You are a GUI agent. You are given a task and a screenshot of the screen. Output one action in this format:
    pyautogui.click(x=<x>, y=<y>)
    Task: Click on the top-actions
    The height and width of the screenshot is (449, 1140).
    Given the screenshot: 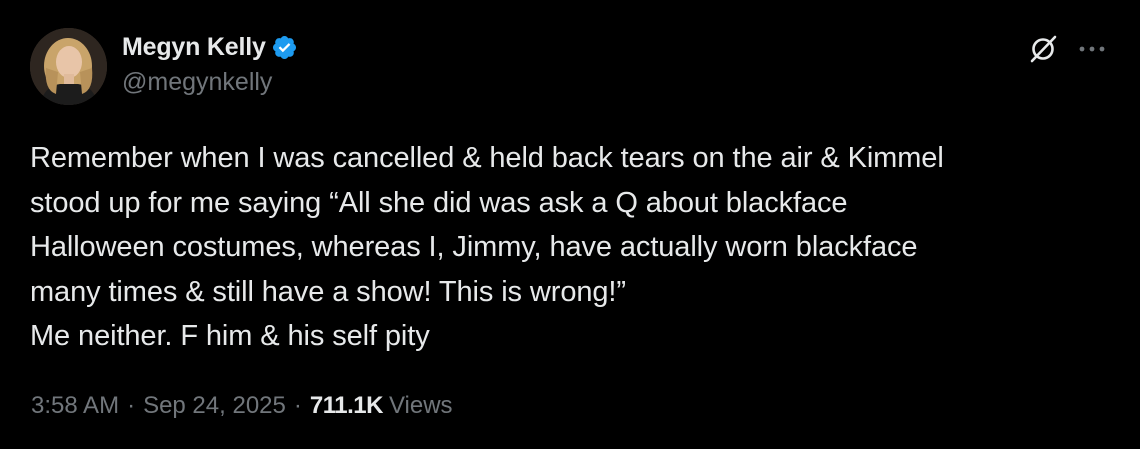 What is the action you would take?
    pyautogui.click(x=1068, y=49)
    